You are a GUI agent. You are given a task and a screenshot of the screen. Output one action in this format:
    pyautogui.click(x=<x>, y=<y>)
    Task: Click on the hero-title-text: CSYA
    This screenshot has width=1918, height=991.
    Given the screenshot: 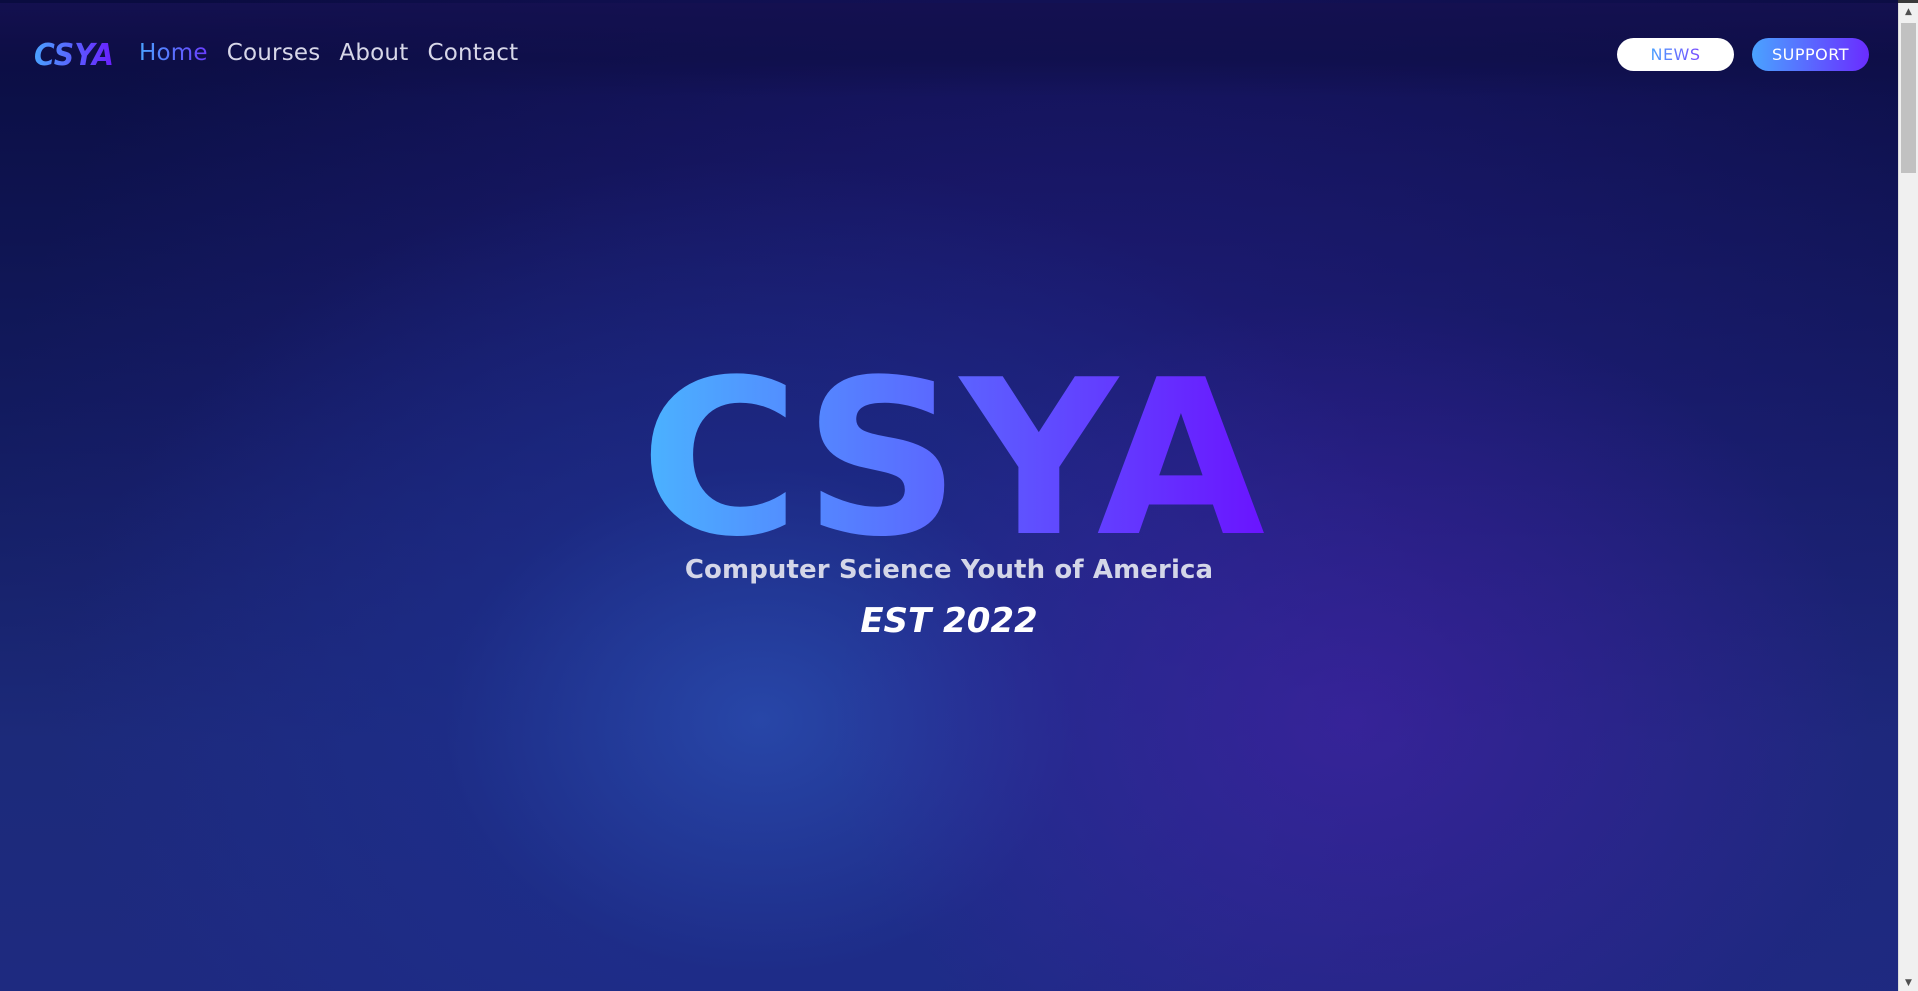 What is the action you would take?
    pyautogui.click(x=952, y=455)
    